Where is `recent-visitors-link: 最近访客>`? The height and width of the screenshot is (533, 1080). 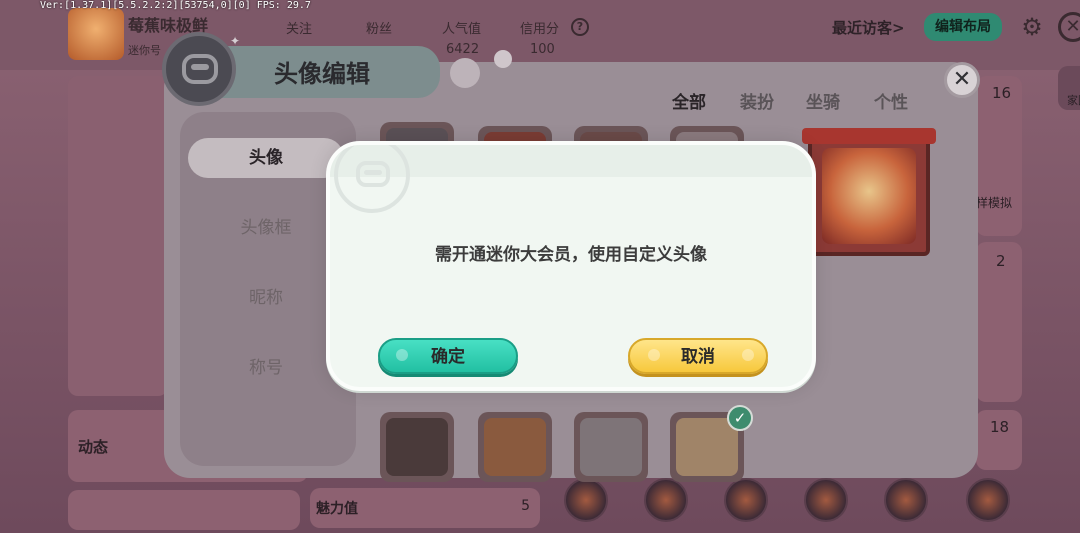
recent-visitors-link: 最近访客> is located at coordinates (868, 27).